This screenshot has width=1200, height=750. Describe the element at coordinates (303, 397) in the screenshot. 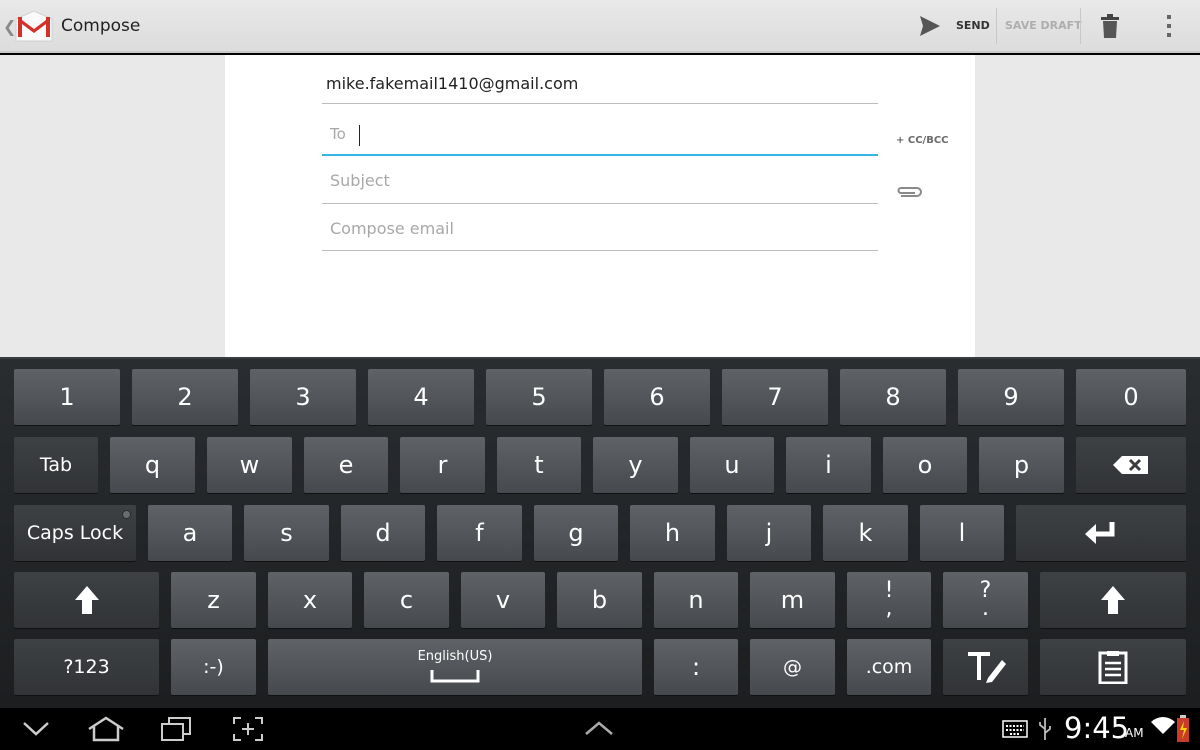

I see `key-3: 3` at that location.